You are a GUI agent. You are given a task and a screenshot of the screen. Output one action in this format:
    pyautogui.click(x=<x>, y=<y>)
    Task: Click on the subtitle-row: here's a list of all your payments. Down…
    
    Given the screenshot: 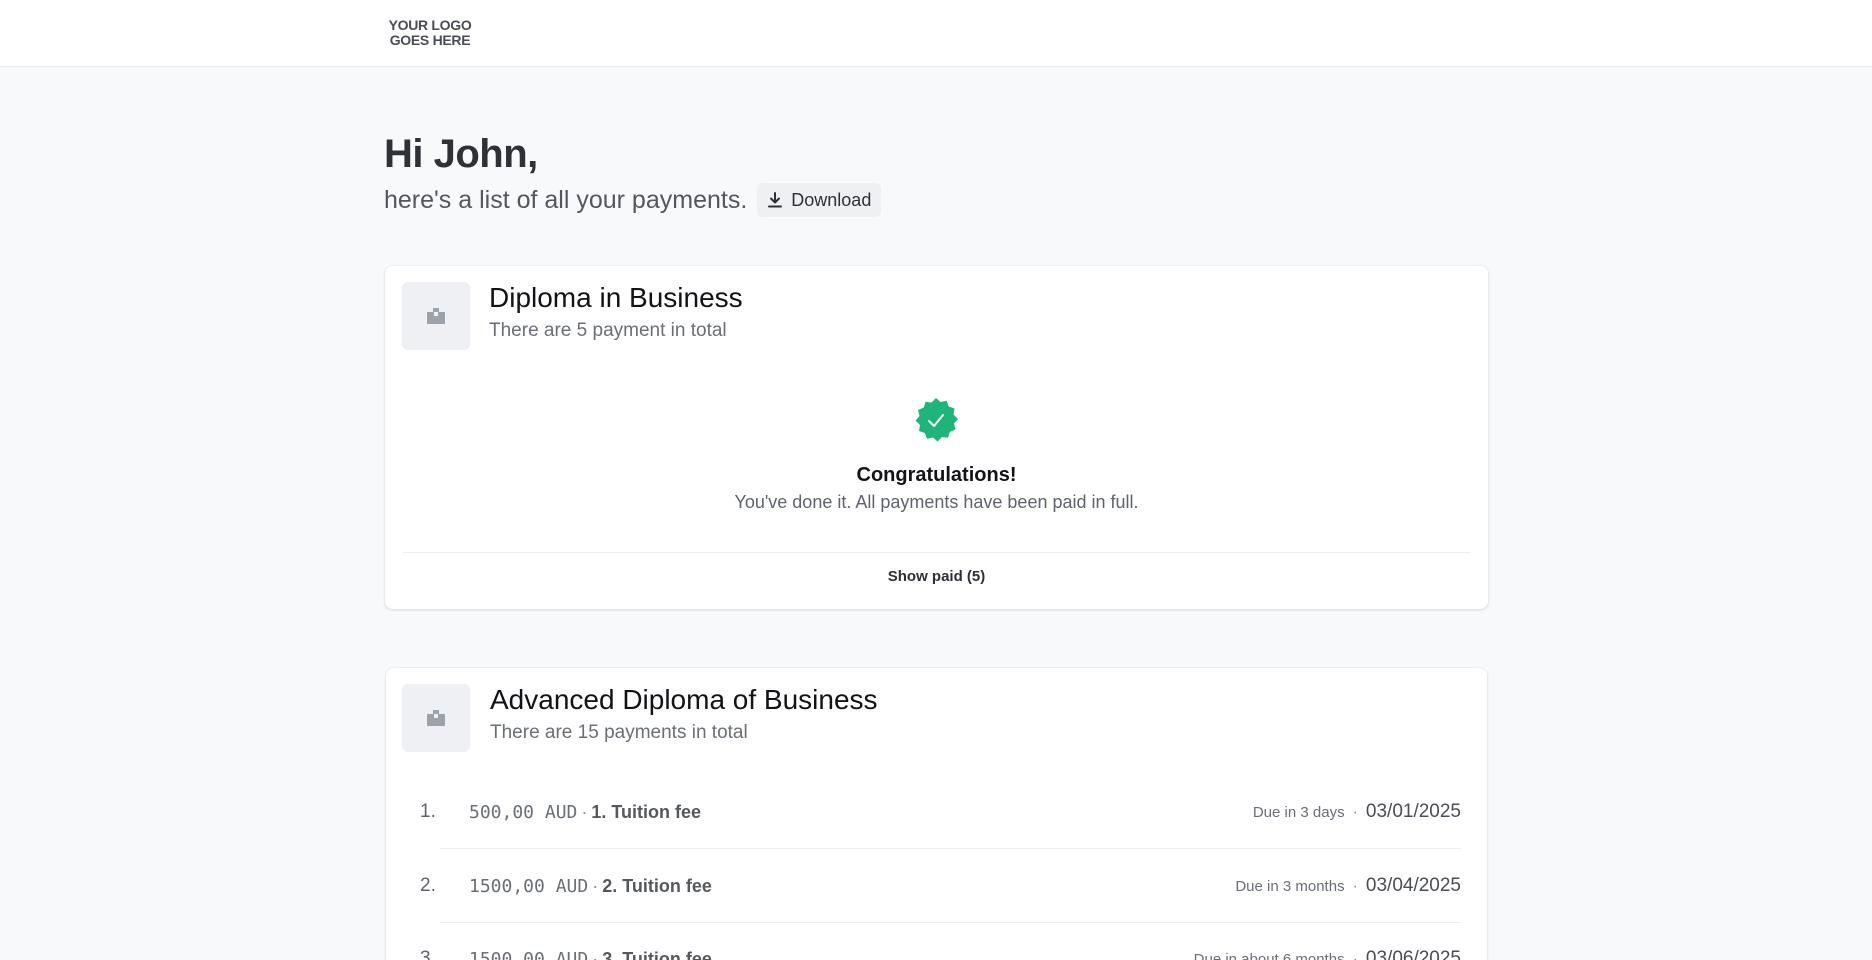 What is the action you would take?
    pyautogui.click(x=633, y=200)
    